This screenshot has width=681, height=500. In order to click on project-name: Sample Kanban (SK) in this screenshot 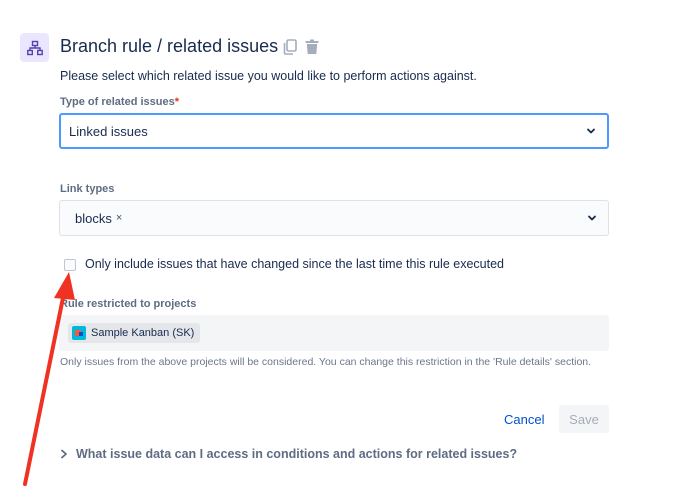, I will do `click(143, 333)`.